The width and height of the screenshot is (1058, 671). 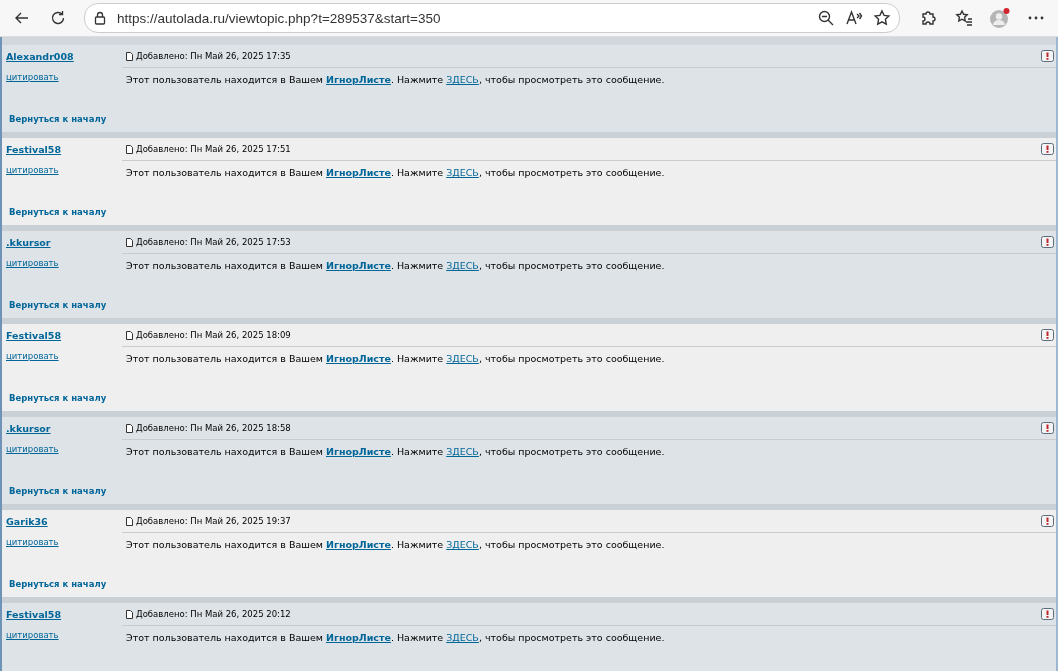 I want to click on post-date: Добавлено: Пн Май 26, 2025 17:53, so click(x=214, y=242).